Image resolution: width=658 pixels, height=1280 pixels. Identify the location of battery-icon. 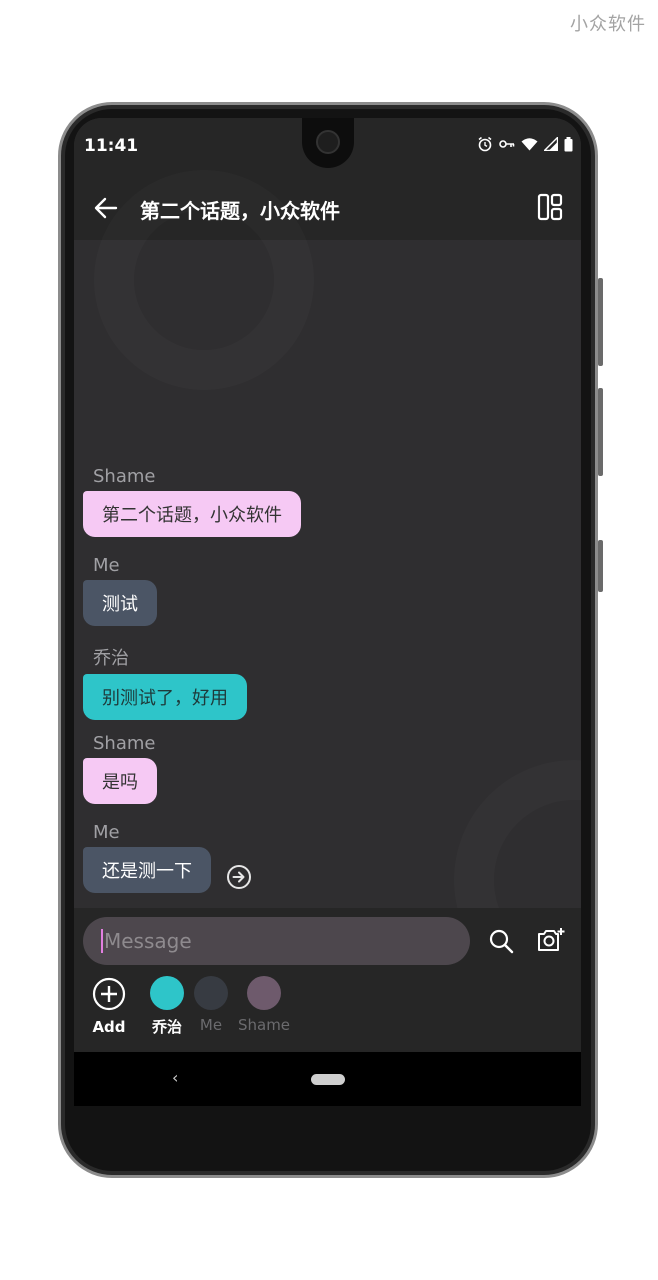
(568, 143).